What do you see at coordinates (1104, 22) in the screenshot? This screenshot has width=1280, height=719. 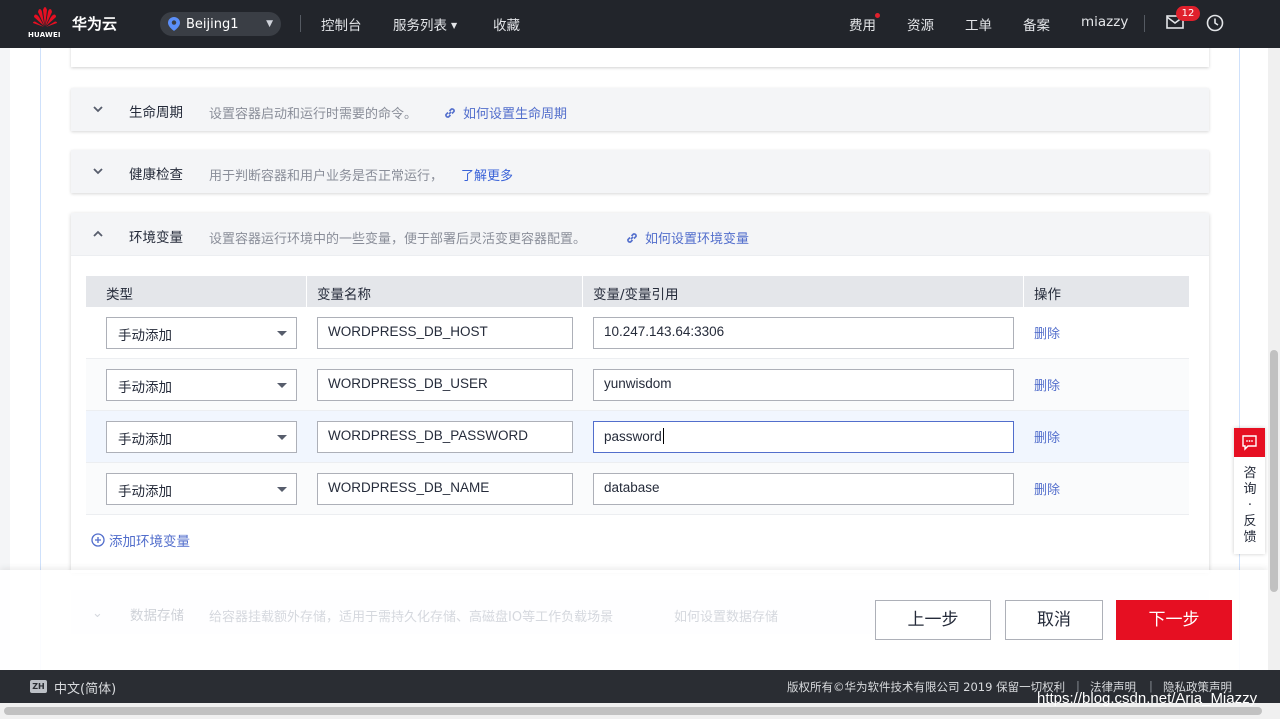 I see `nav-username: miazzy` at bounding box center [1104, 22].